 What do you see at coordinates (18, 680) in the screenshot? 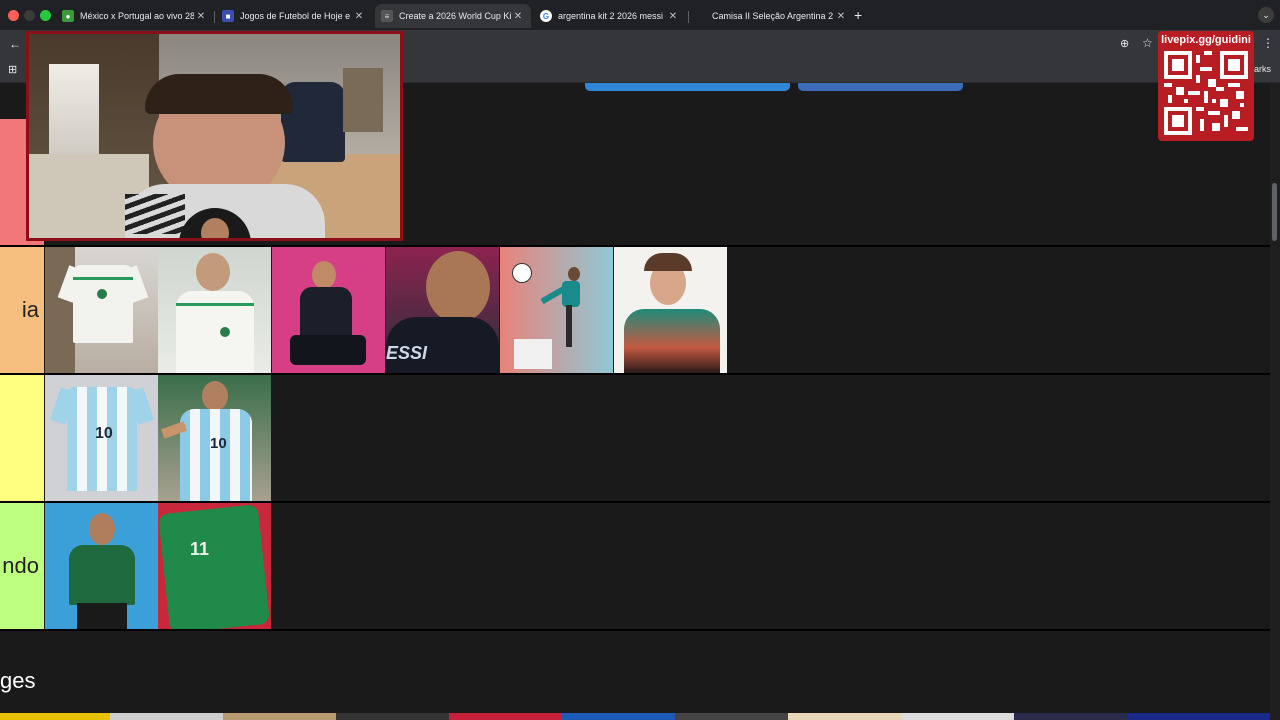
I see `section-title: ges` at bounding box center [18, 680].